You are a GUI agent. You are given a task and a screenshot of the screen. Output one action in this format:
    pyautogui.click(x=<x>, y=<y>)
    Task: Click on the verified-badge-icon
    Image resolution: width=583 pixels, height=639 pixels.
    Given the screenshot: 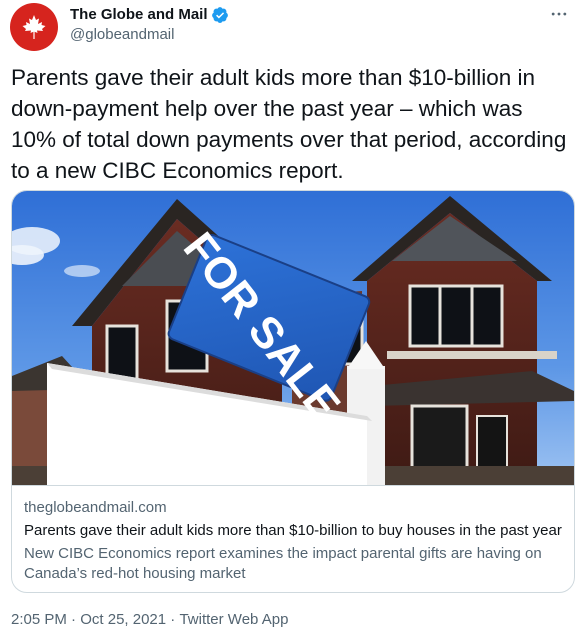 What is the action you would take?
    pyautogui.click(x=220, y=15)
    